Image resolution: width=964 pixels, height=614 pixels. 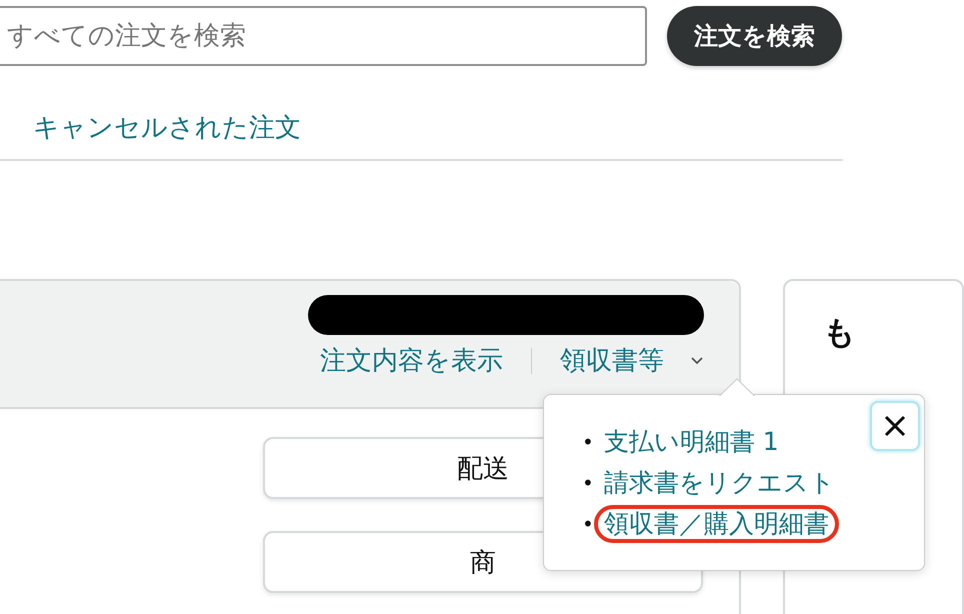 What do you see at coordinates (839, 332) in the screenshot?
I see `card-title: も` at bounding box center [839, 332].